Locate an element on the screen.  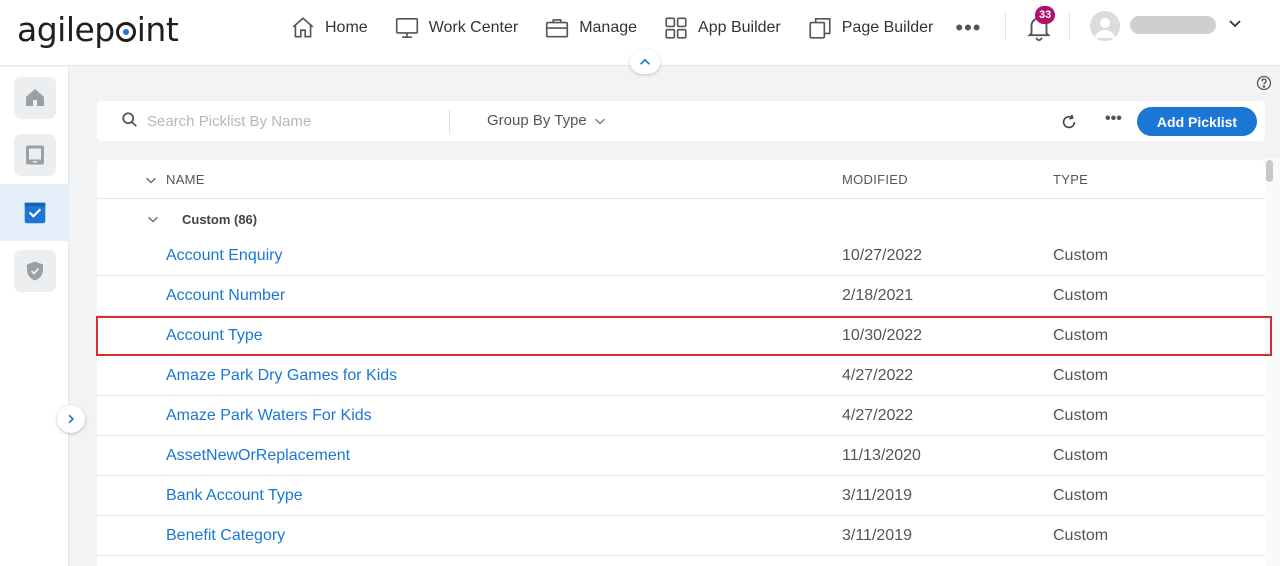
user-name-redacted is located at coordinates (1173, 25).